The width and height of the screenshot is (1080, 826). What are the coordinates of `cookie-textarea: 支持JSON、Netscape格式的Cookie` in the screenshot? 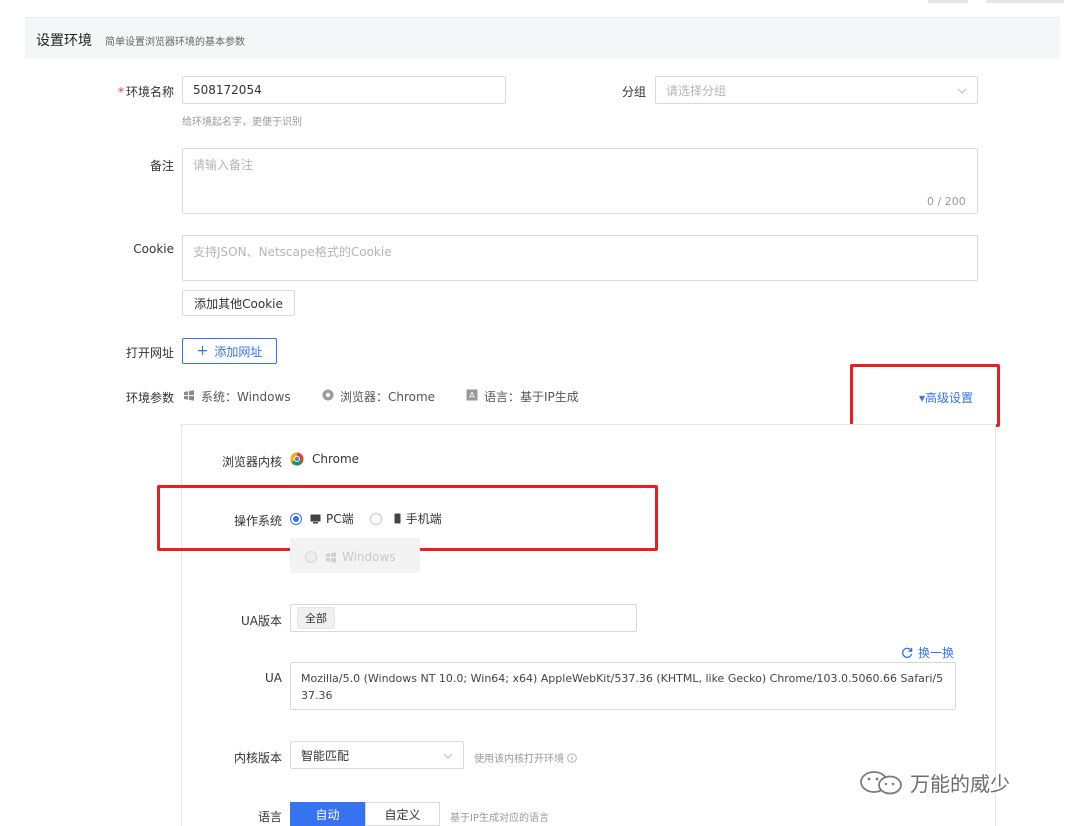 It's located at (580, 258).